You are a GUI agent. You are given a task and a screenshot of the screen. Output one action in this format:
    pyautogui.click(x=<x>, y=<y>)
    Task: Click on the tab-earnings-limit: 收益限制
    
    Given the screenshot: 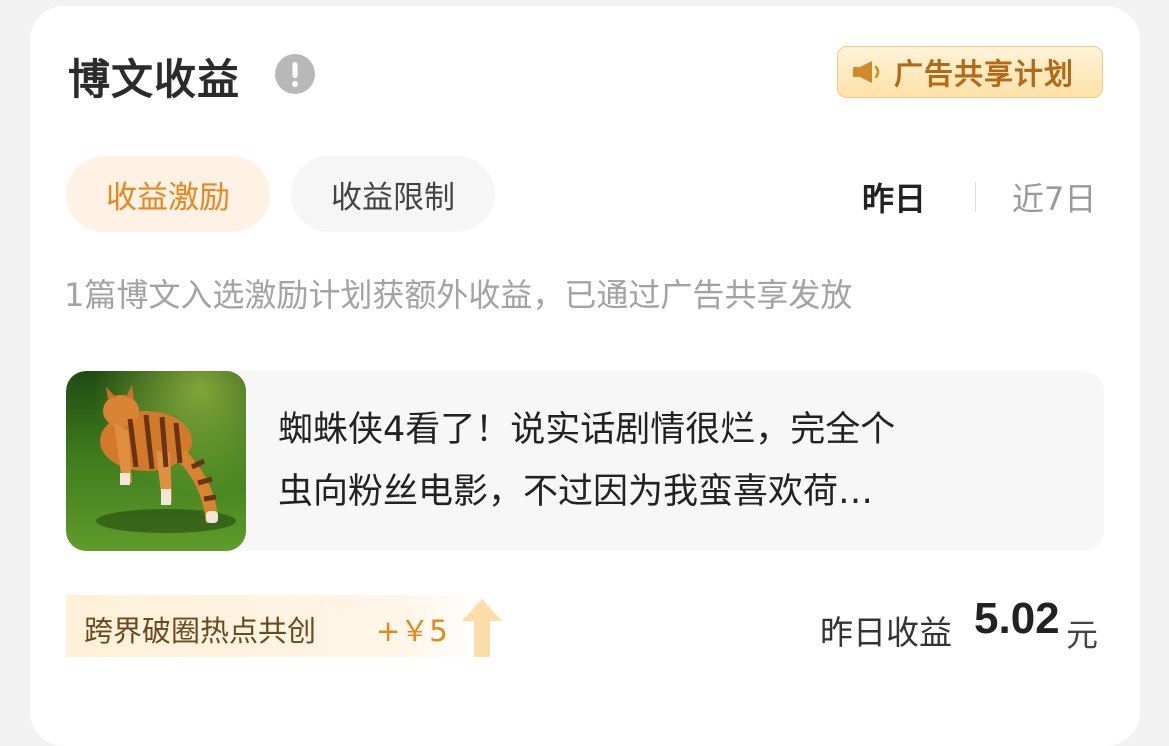 What is the action you would take?
    pyautogui.click(x=393, y=194)
    